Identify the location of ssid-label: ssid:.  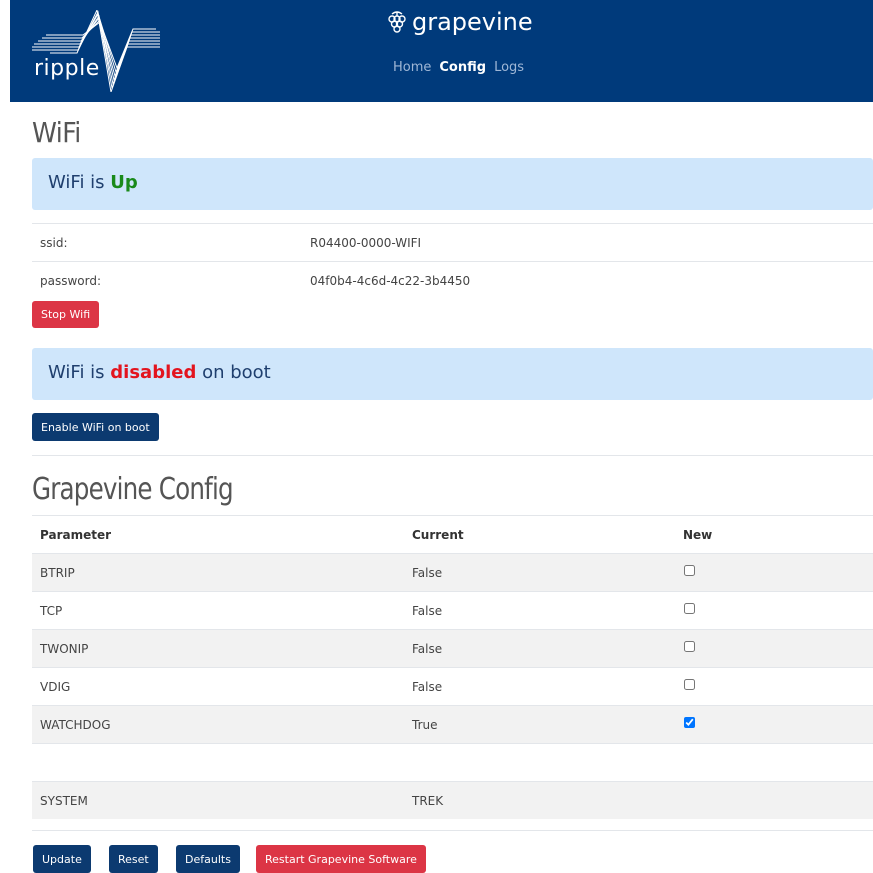
(54, 243).